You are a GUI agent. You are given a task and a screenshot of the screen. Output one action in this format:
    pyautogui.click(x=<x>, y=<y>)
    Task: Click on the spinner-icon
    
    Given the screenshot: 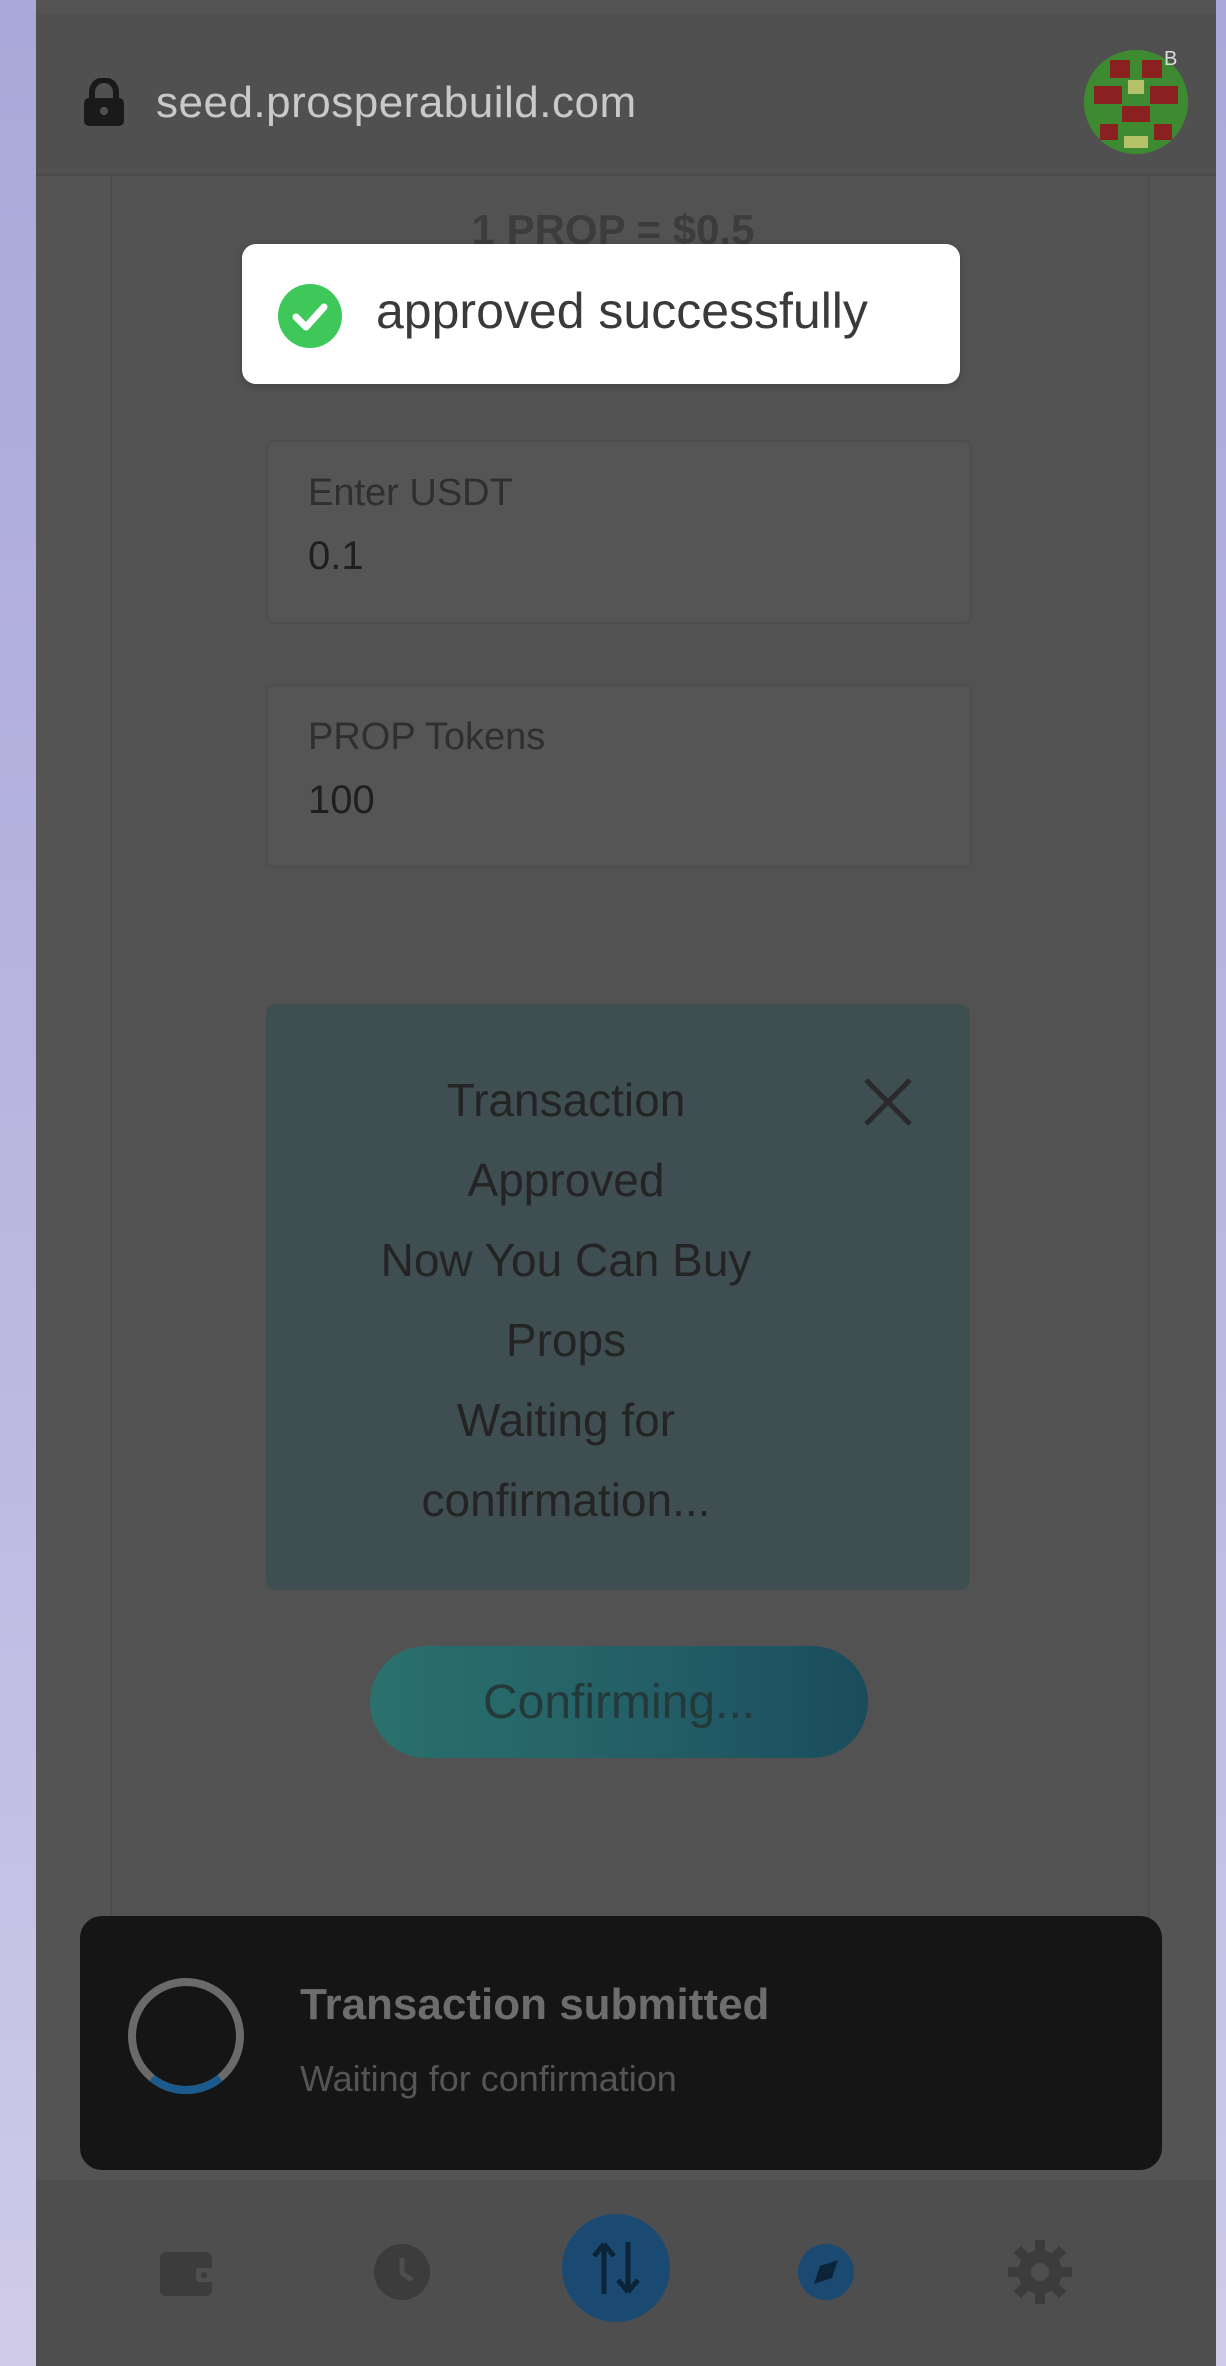 What is the action you would take?
    pyautogui.click(x=186, y=2036)
    